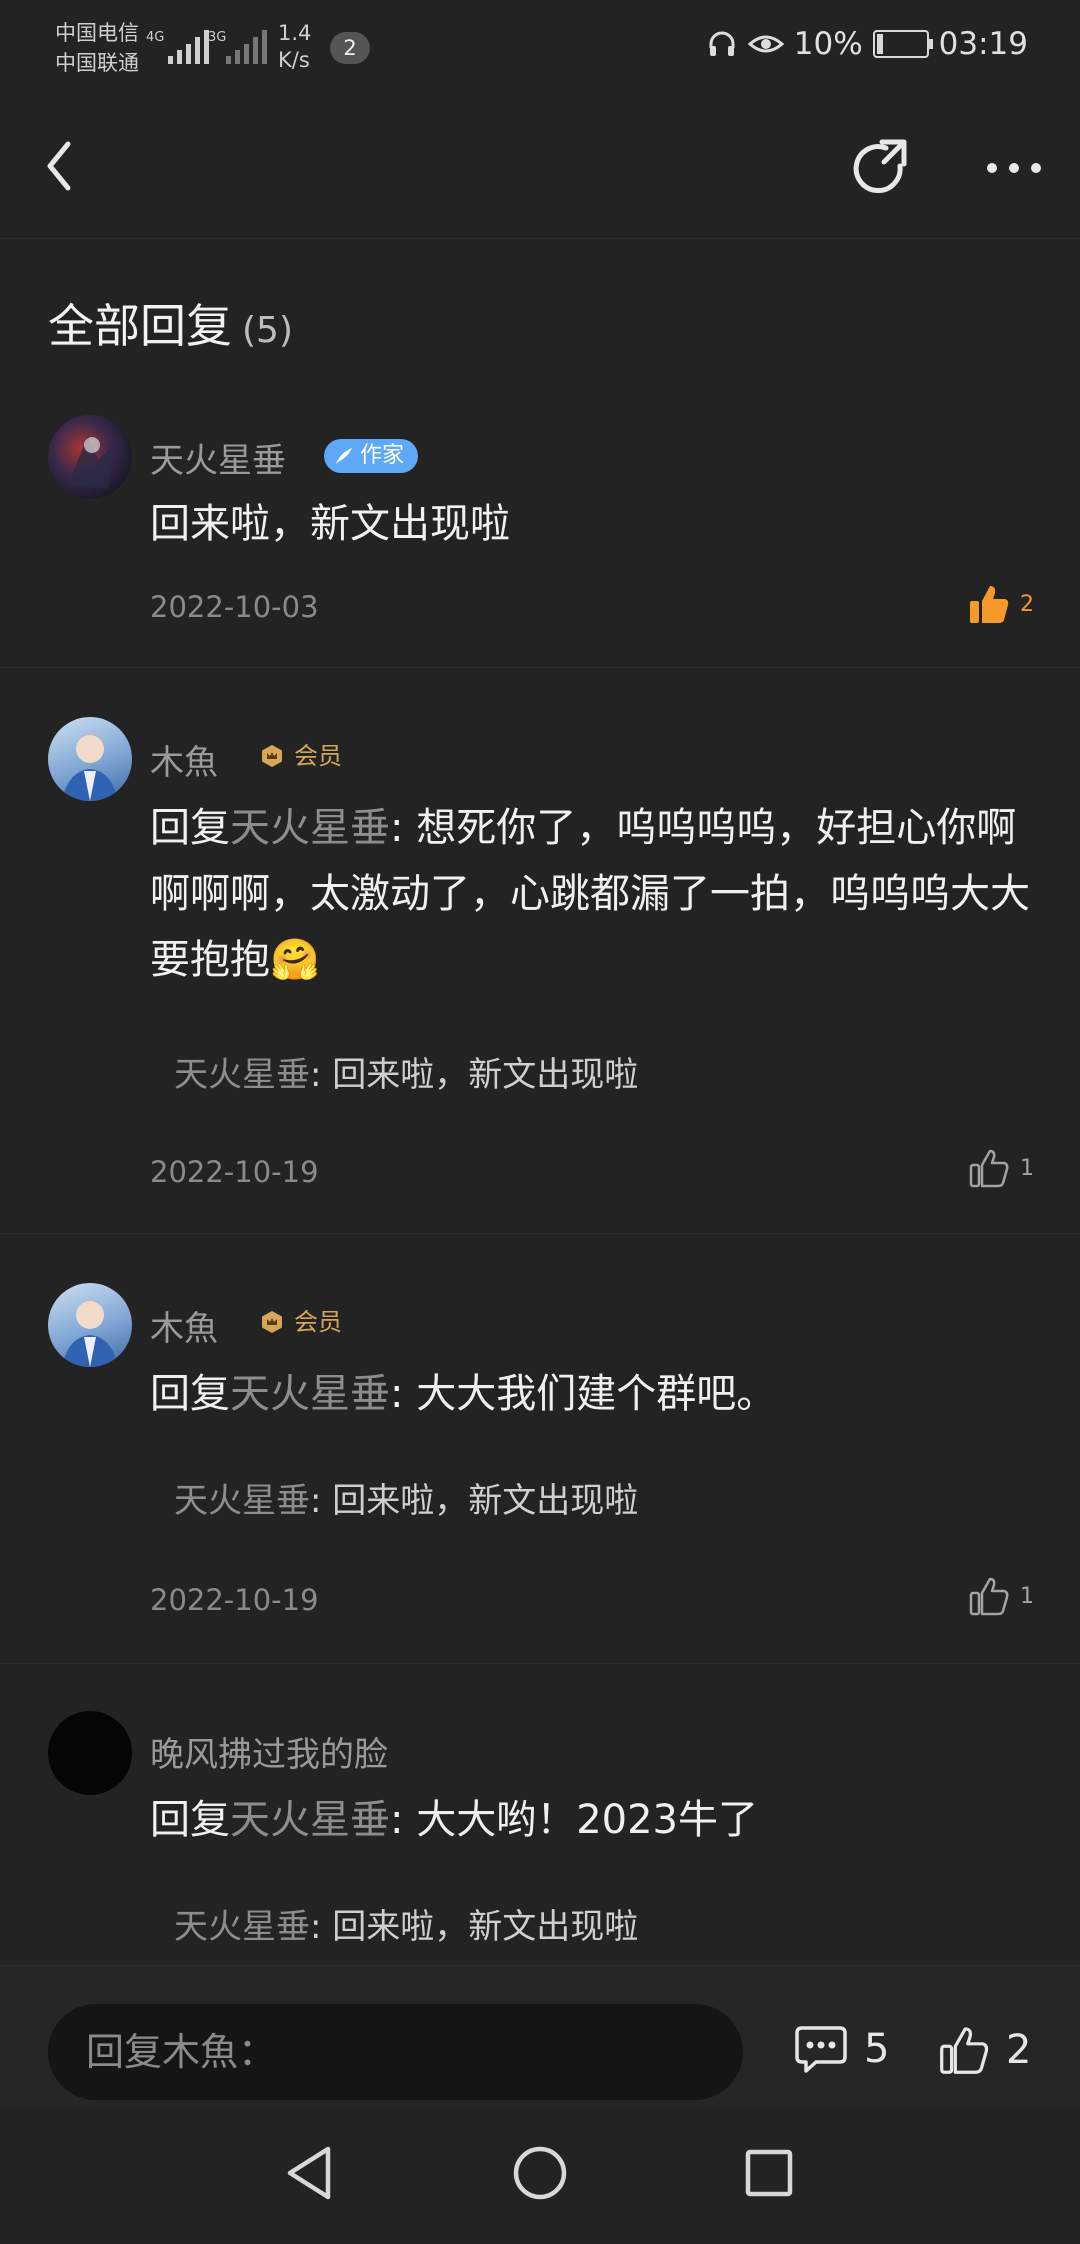 The height and width of the screenshot is (2244, 1080). Describe the element at coordinates (828, 44) in the screenshot. I see `battery-percent: 10%` at that location.